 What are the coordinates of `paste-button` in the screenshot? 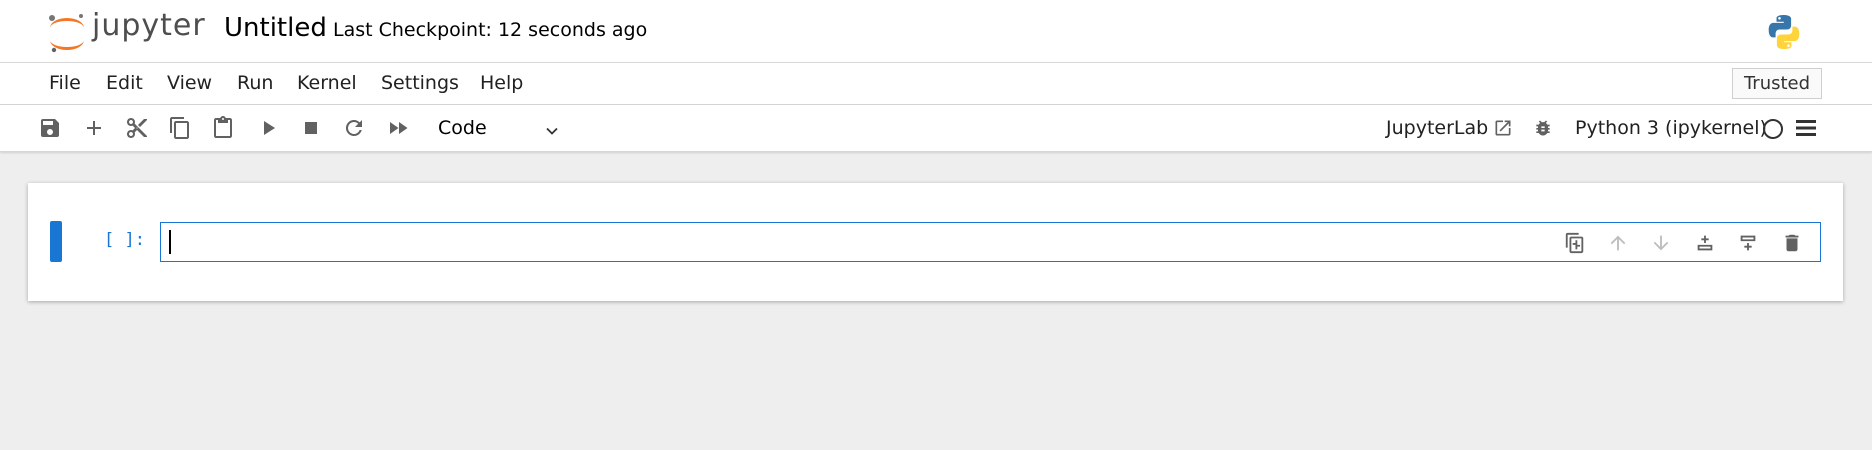 It's located at (223, 128).